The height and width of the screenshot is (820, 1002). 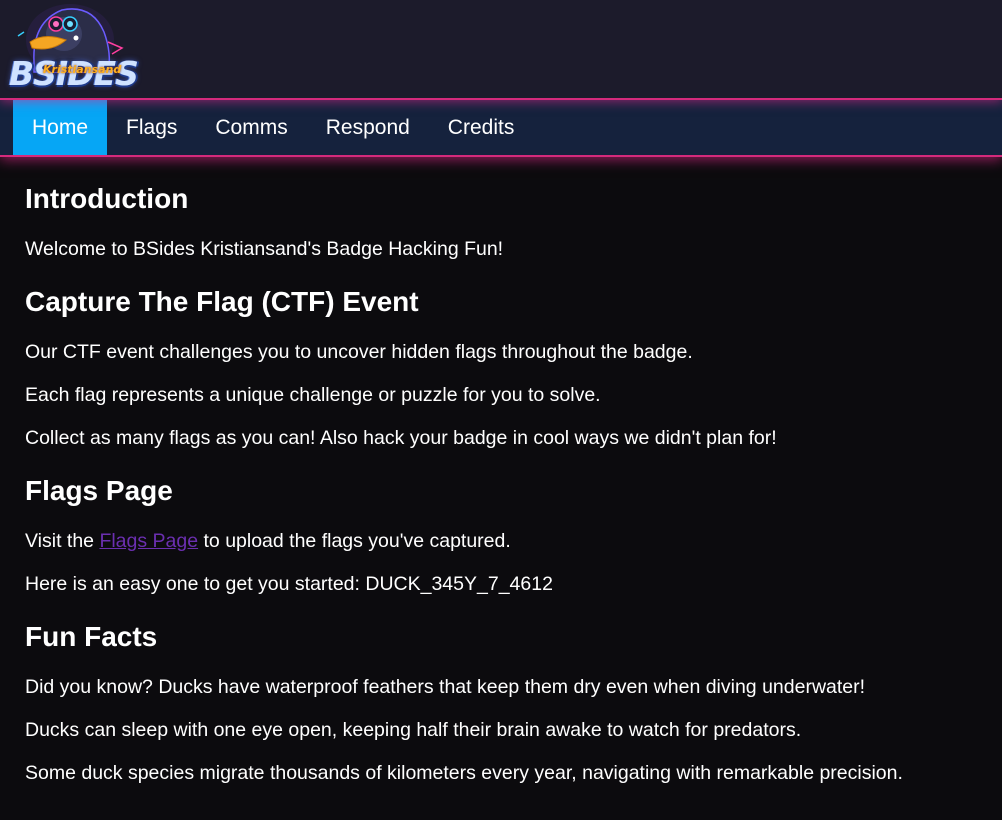 What do you see at coordinates (251, 127) in the screenshot?
I see `nav-item-comms: Comms` at bounding box center [251, 127].